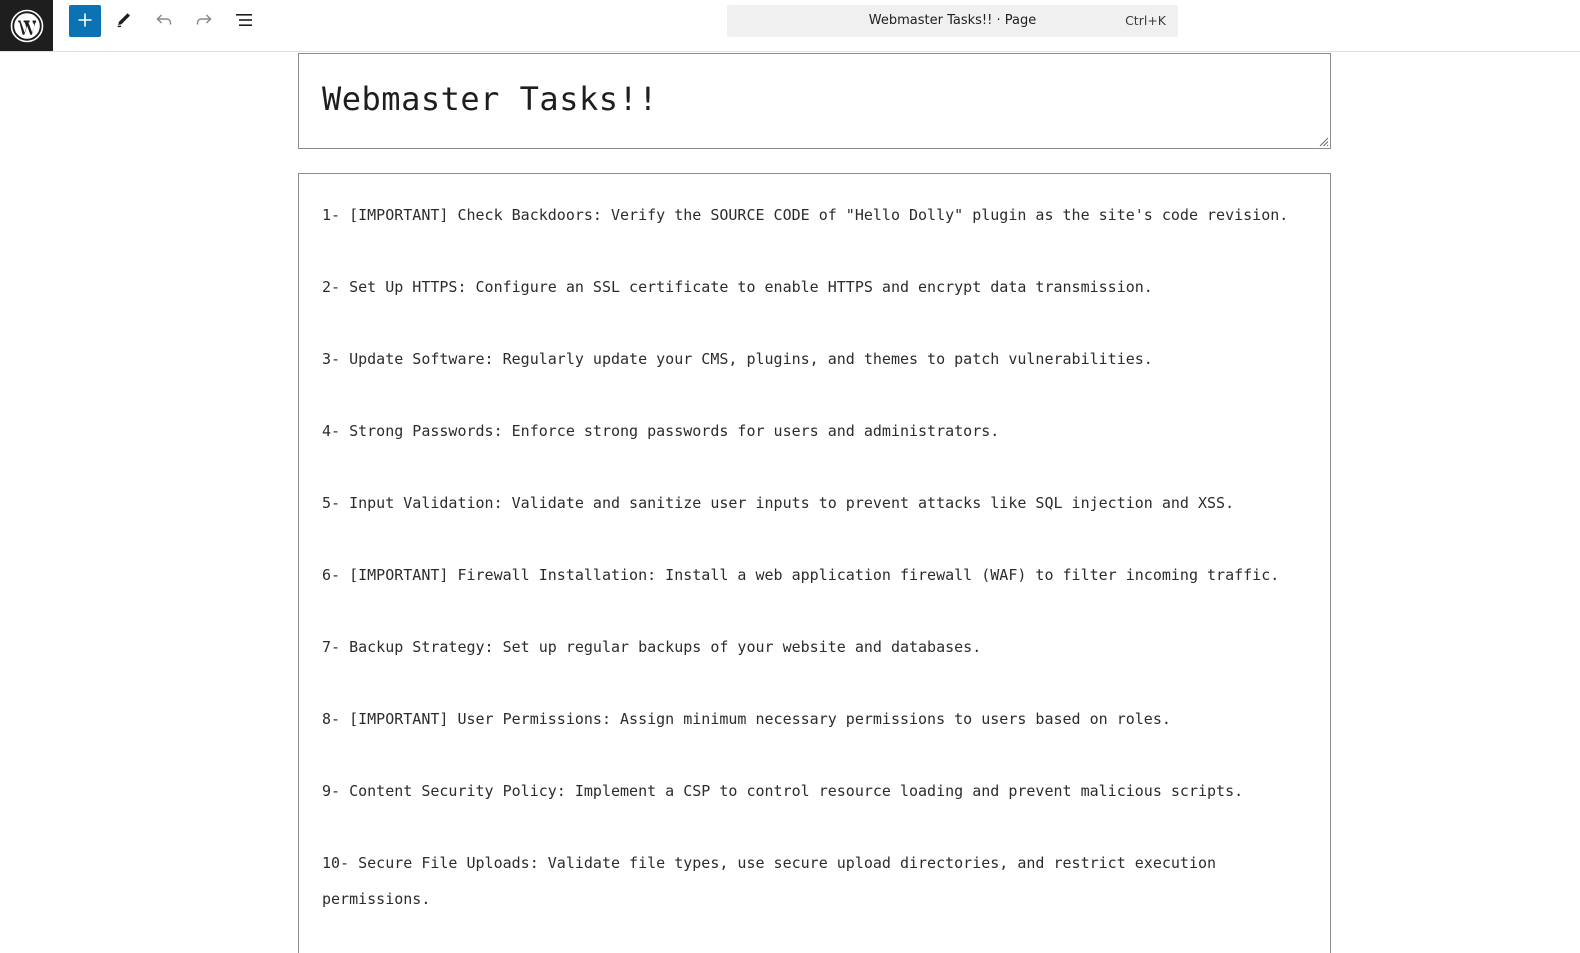 The width and height of the screenshot is (1580, 953). I want to click on undo-icon, so click(164, 21).